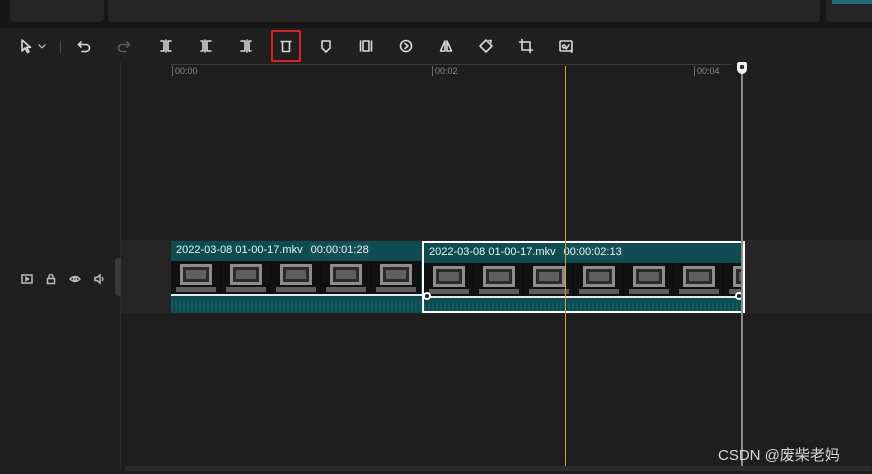  Describe the element at coordinates (286, 46) in the screenshot. I see `delete-highlight-box` at that location.